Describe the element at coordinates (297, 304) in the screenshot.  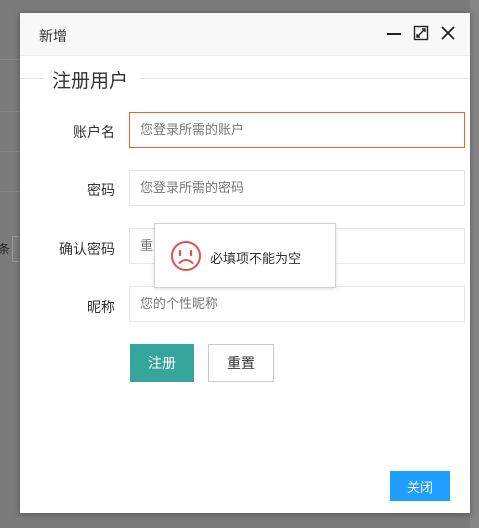
I see `nickname-input` at that location.